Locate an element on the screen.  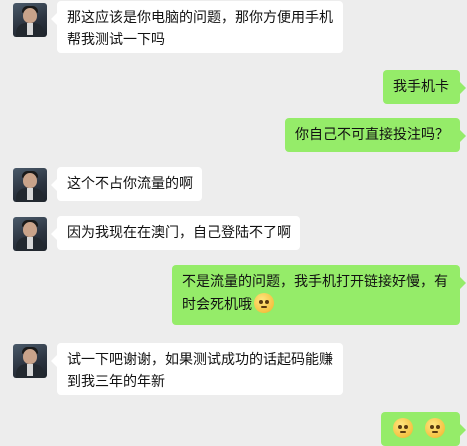
sweat-smile-icon is located at coordinates (264, 303).